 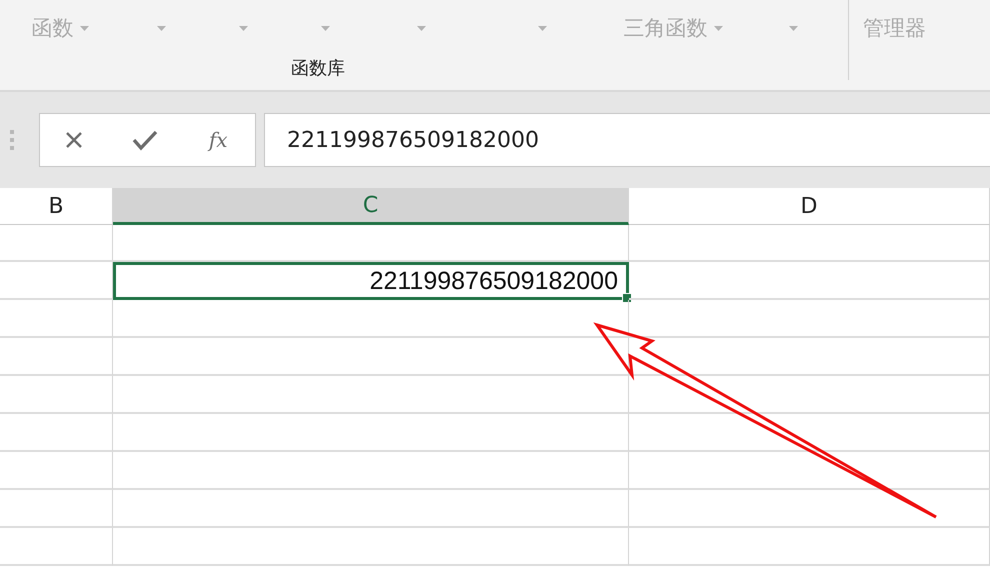 I want to click on column-header: D, so click(x=809, y=206).